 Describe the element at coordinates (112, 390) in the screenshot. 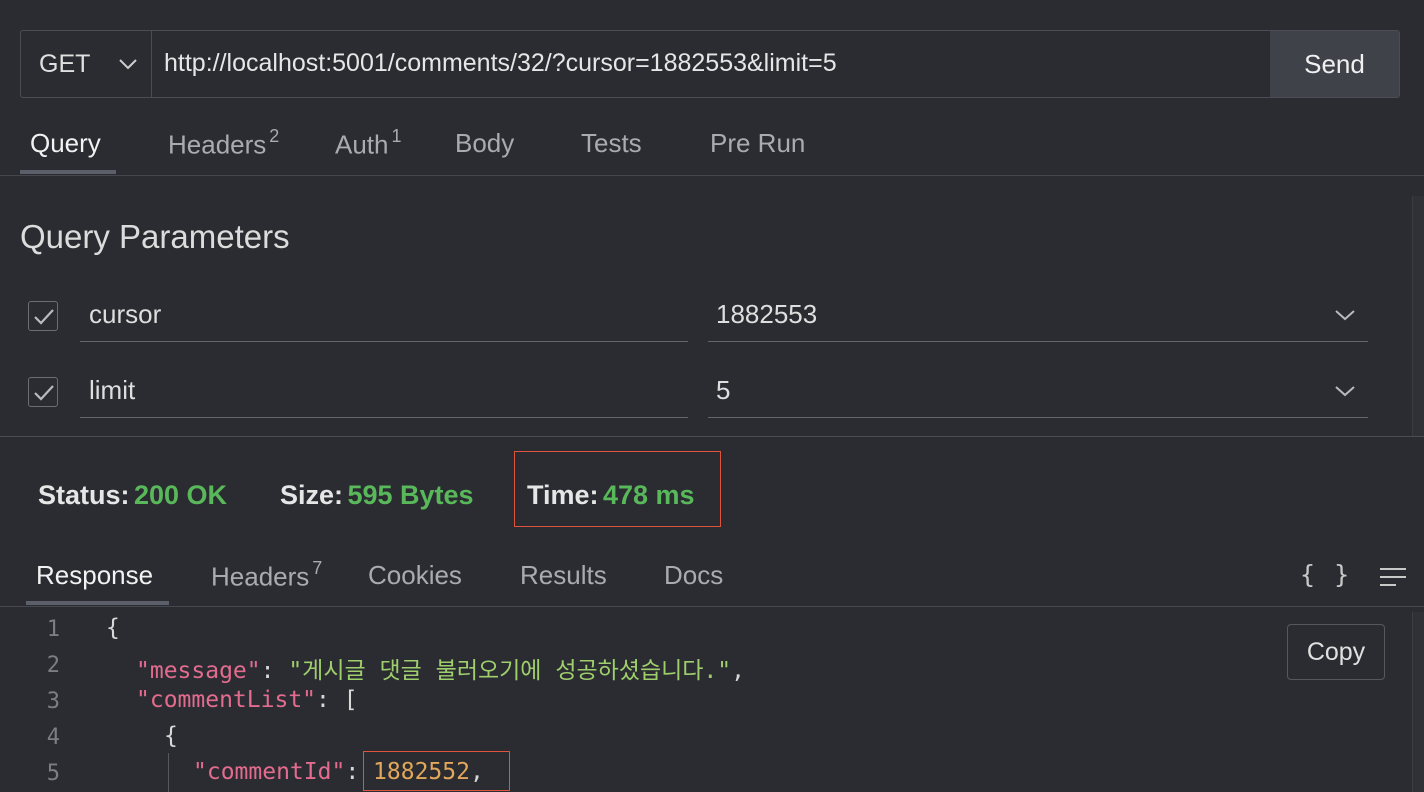

I see `param-key-input: limit` at that location.